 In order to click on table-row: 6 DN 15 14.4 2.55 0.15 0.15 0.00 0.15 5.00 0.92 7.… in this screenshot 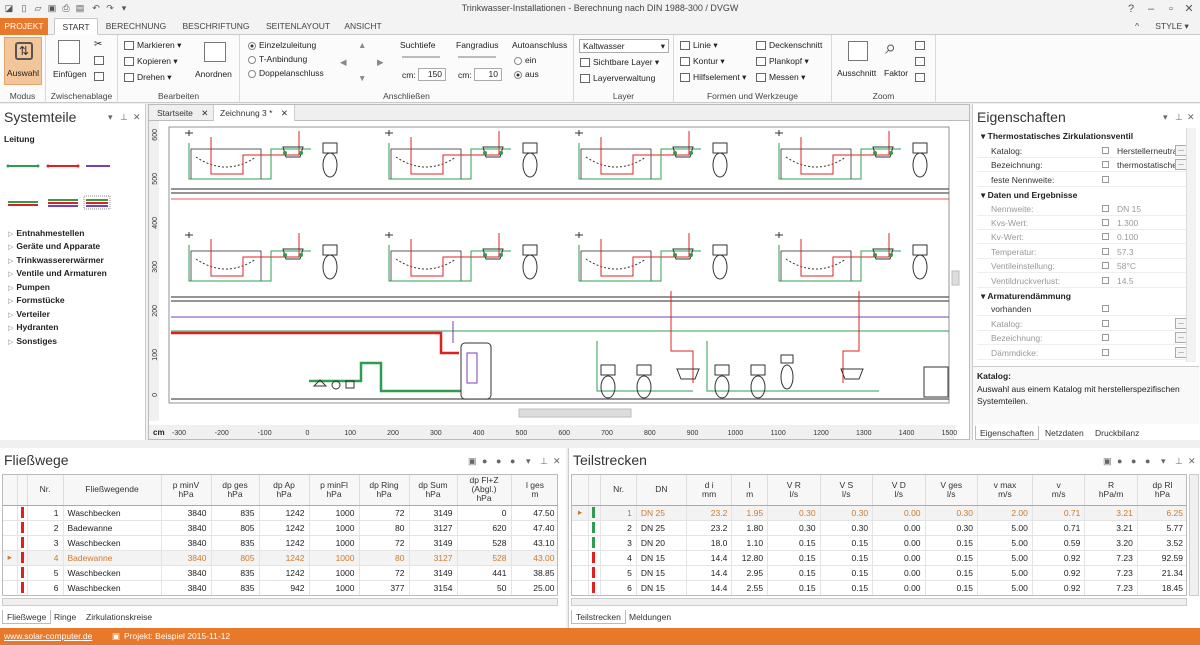, I will do `click(879, 587)`.